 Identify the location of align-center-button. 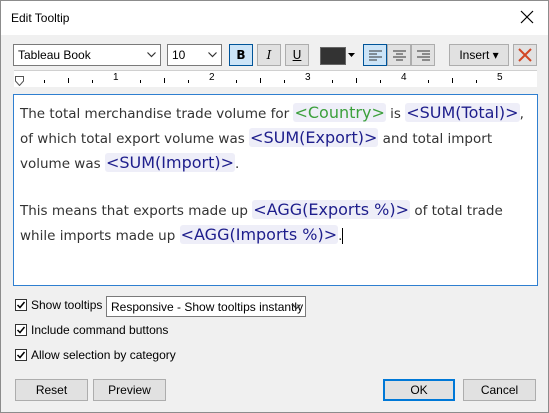
(399, 55).